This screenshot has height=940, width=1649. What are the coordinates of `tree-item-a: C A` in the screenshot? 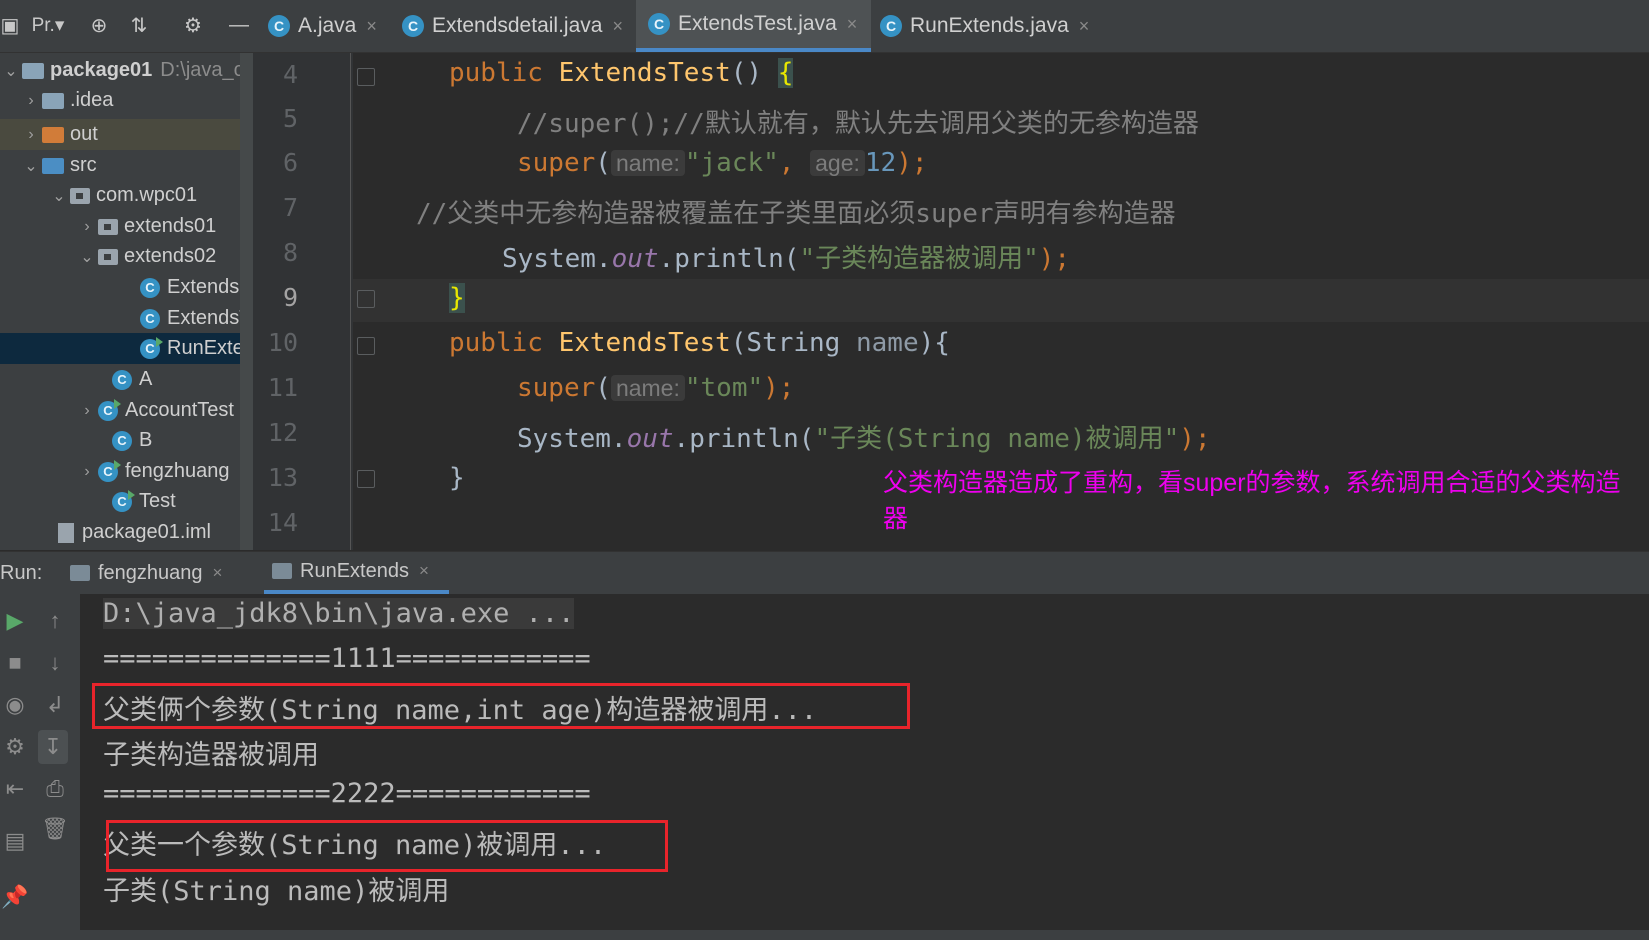 It's located at (132, 379).